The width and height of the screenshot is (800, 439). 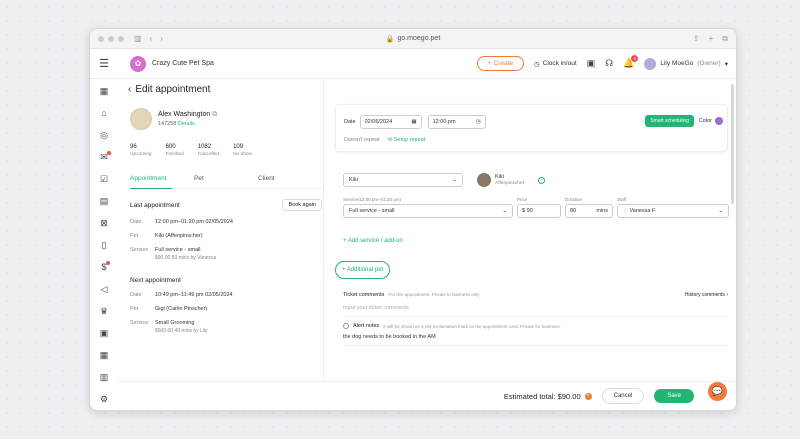 I want to click on tab-pet: Pet, so click(x=226, y=178).